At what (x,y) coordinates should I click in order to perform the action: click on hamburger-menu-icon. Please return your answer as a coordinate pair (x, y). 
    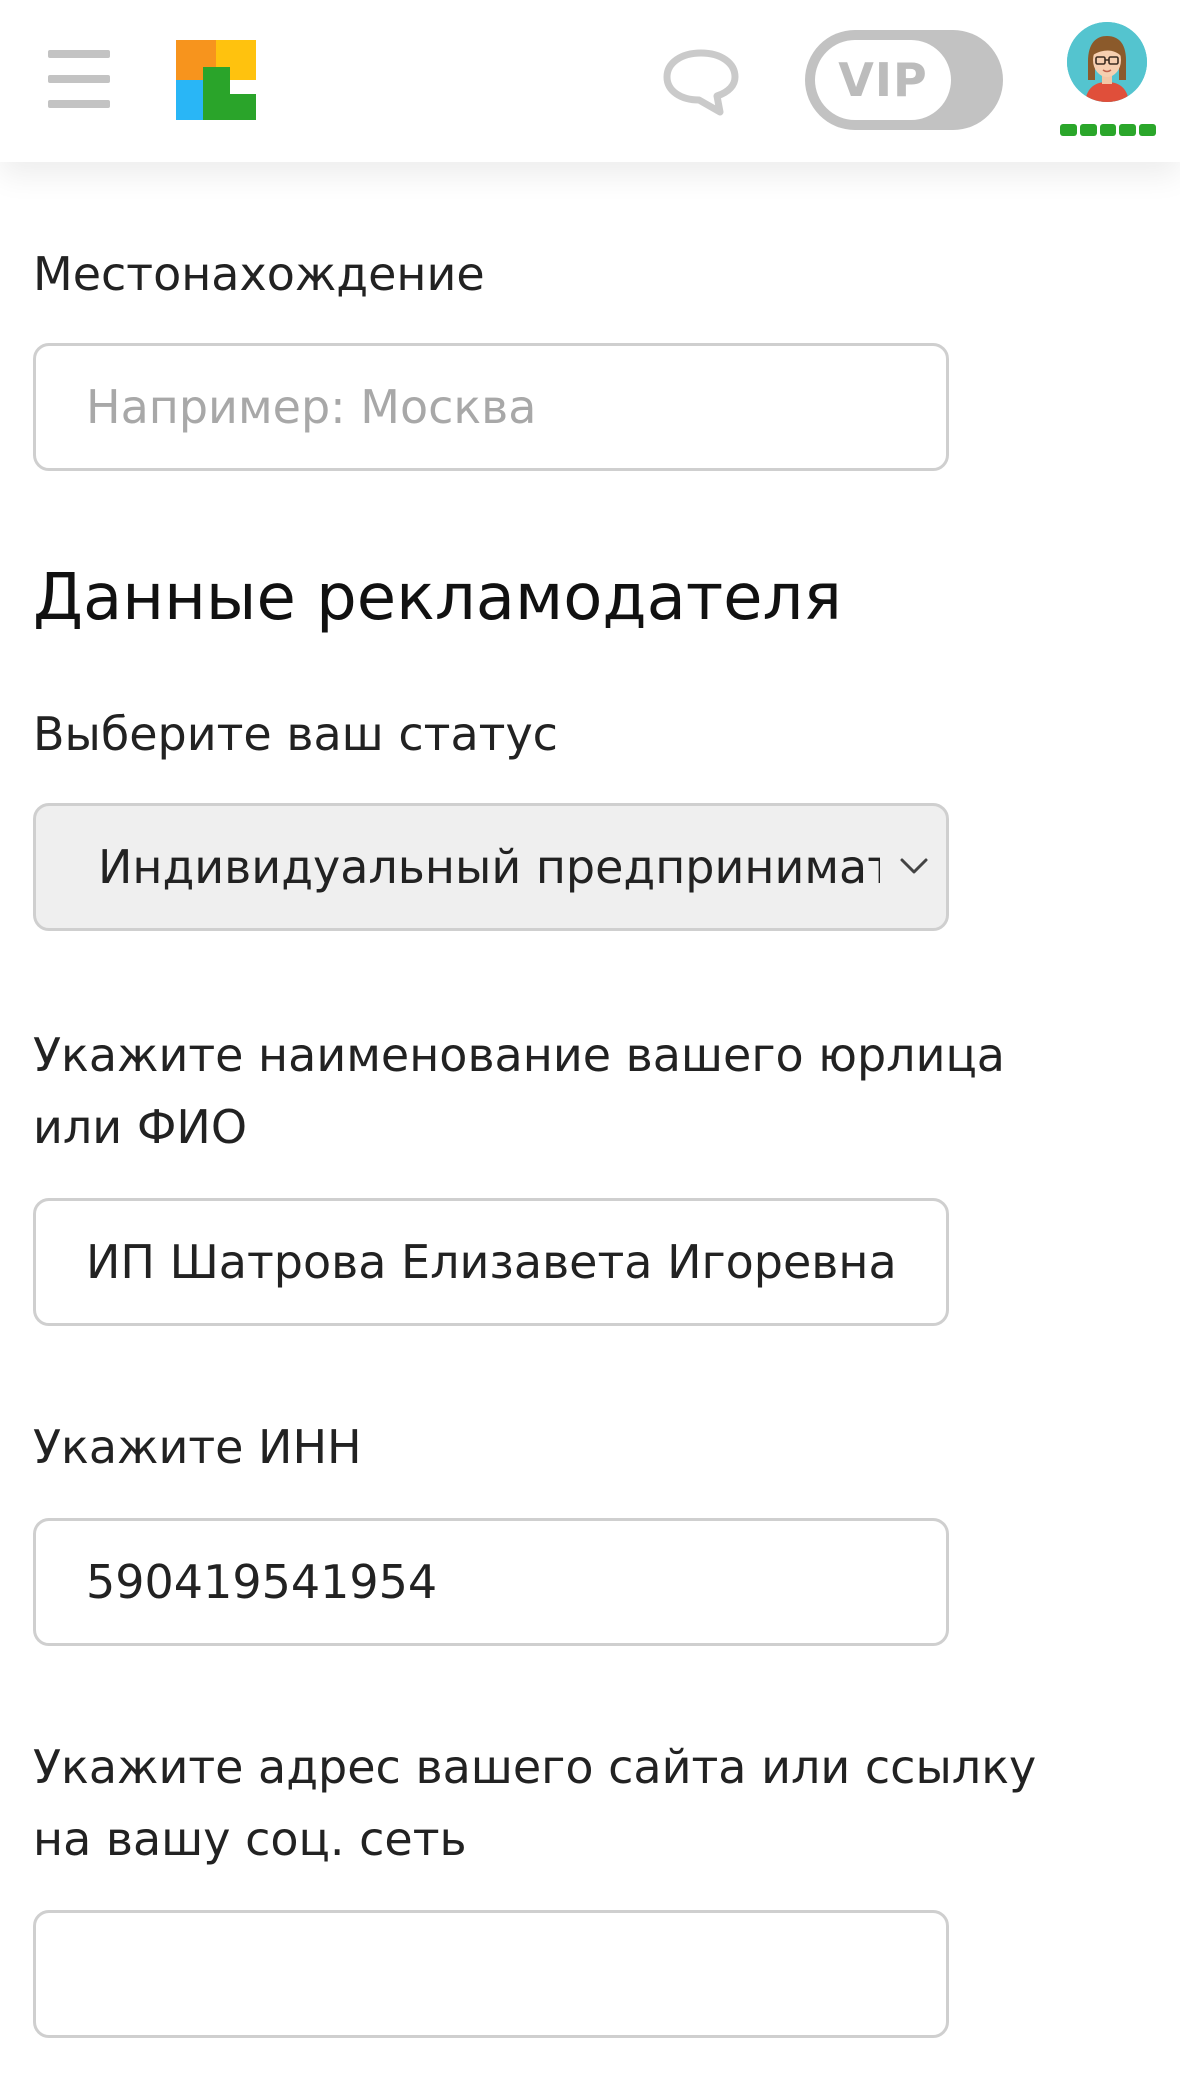
    Looking at the image, I should click on (79, 79).